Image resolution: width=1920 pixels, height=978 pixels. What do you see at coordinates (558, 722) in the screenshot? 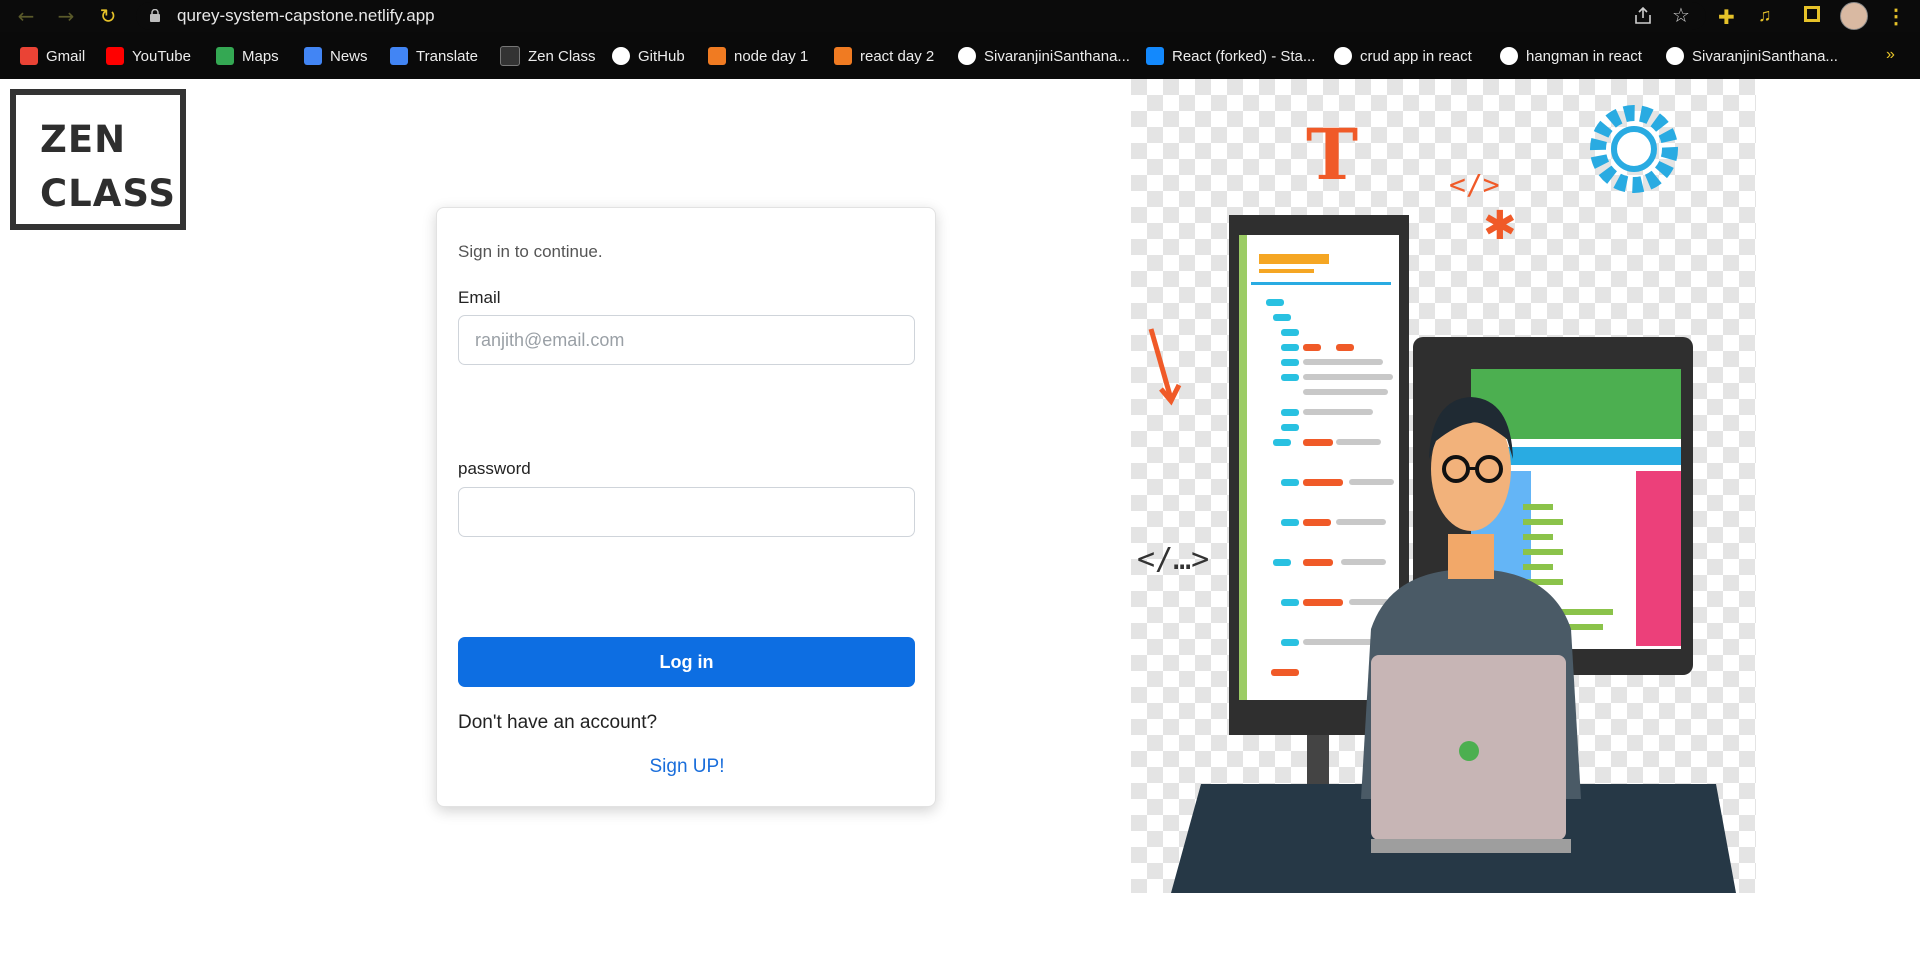
I see `no-account-text: Don't have an account?` at bounding box center [558, 722].